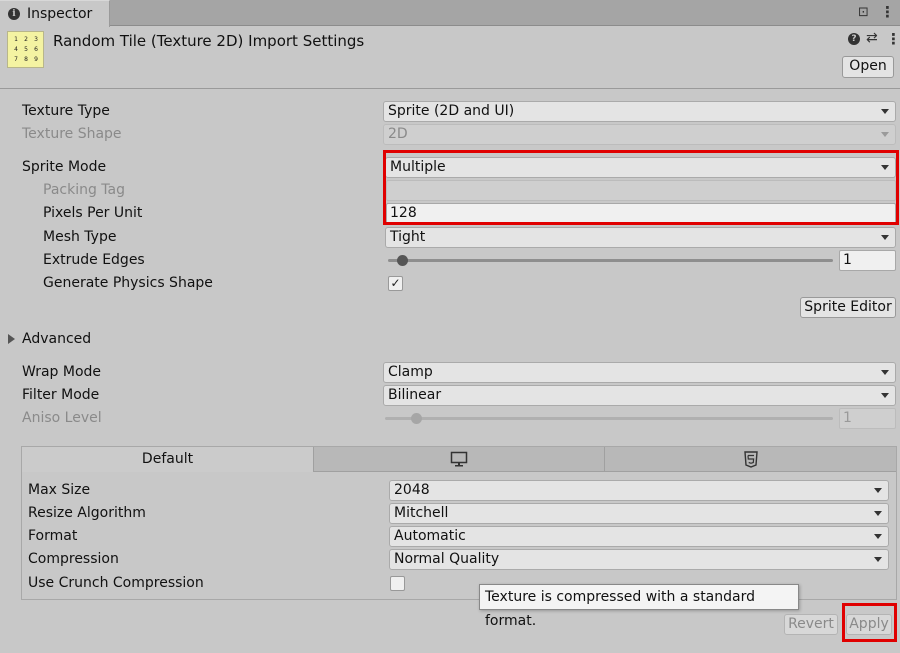 Image resolution: width=900 pixels, height=653 pixels. What do you see at coordinates (872, 38) in the screenshot?
I see `preset-icon: ⇄` at bounding box center [872, 38].